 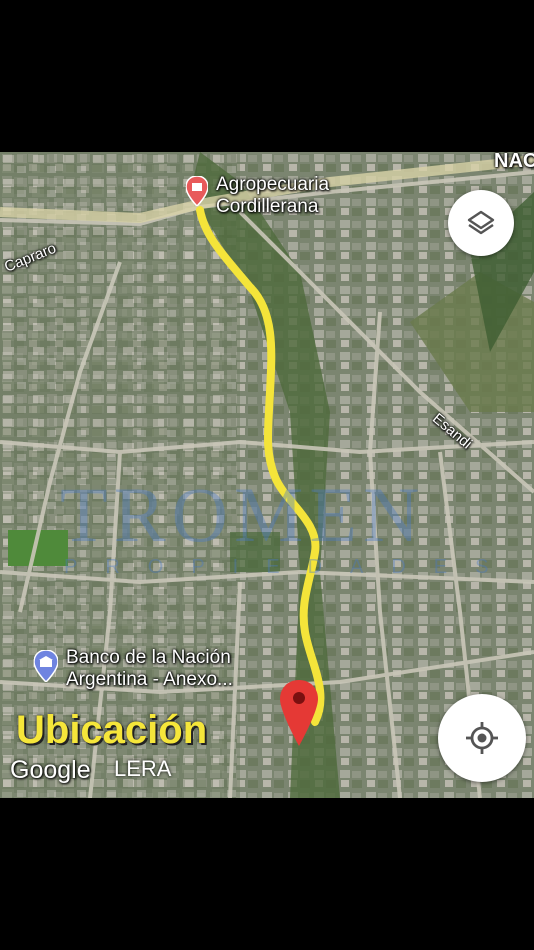 What do you see at coordinates (299, 713) in the screenshot?
I see `red-location-pin-icon` at bounding box center [299, 713].